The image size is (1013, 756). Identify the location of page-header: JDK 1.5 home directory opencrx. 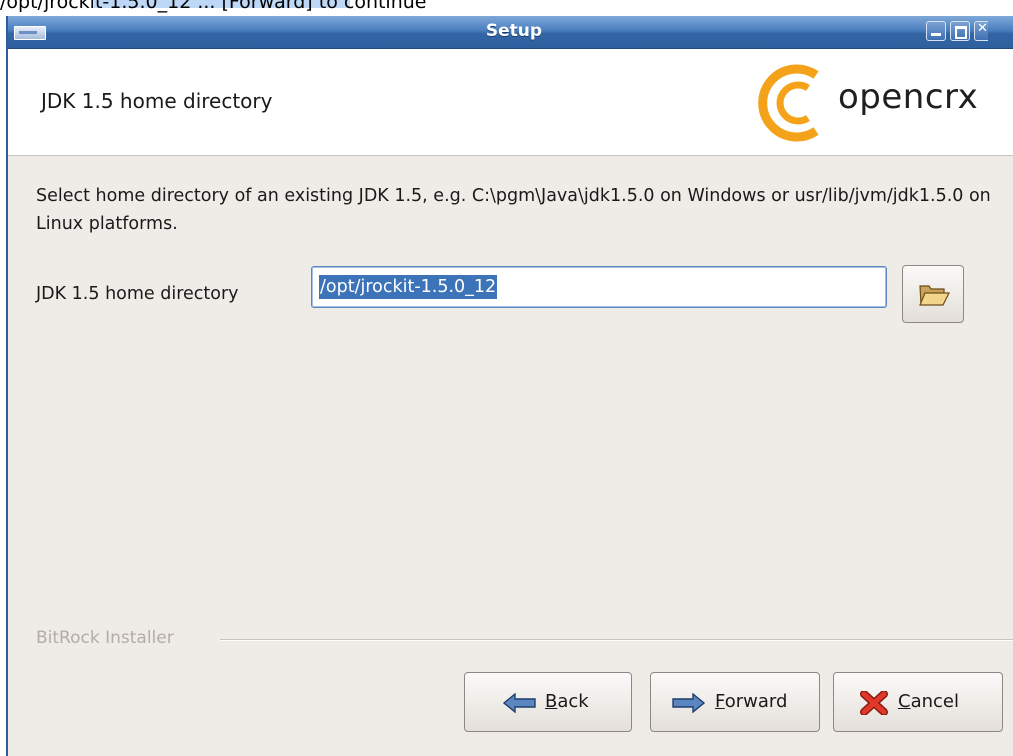
(510, 102).